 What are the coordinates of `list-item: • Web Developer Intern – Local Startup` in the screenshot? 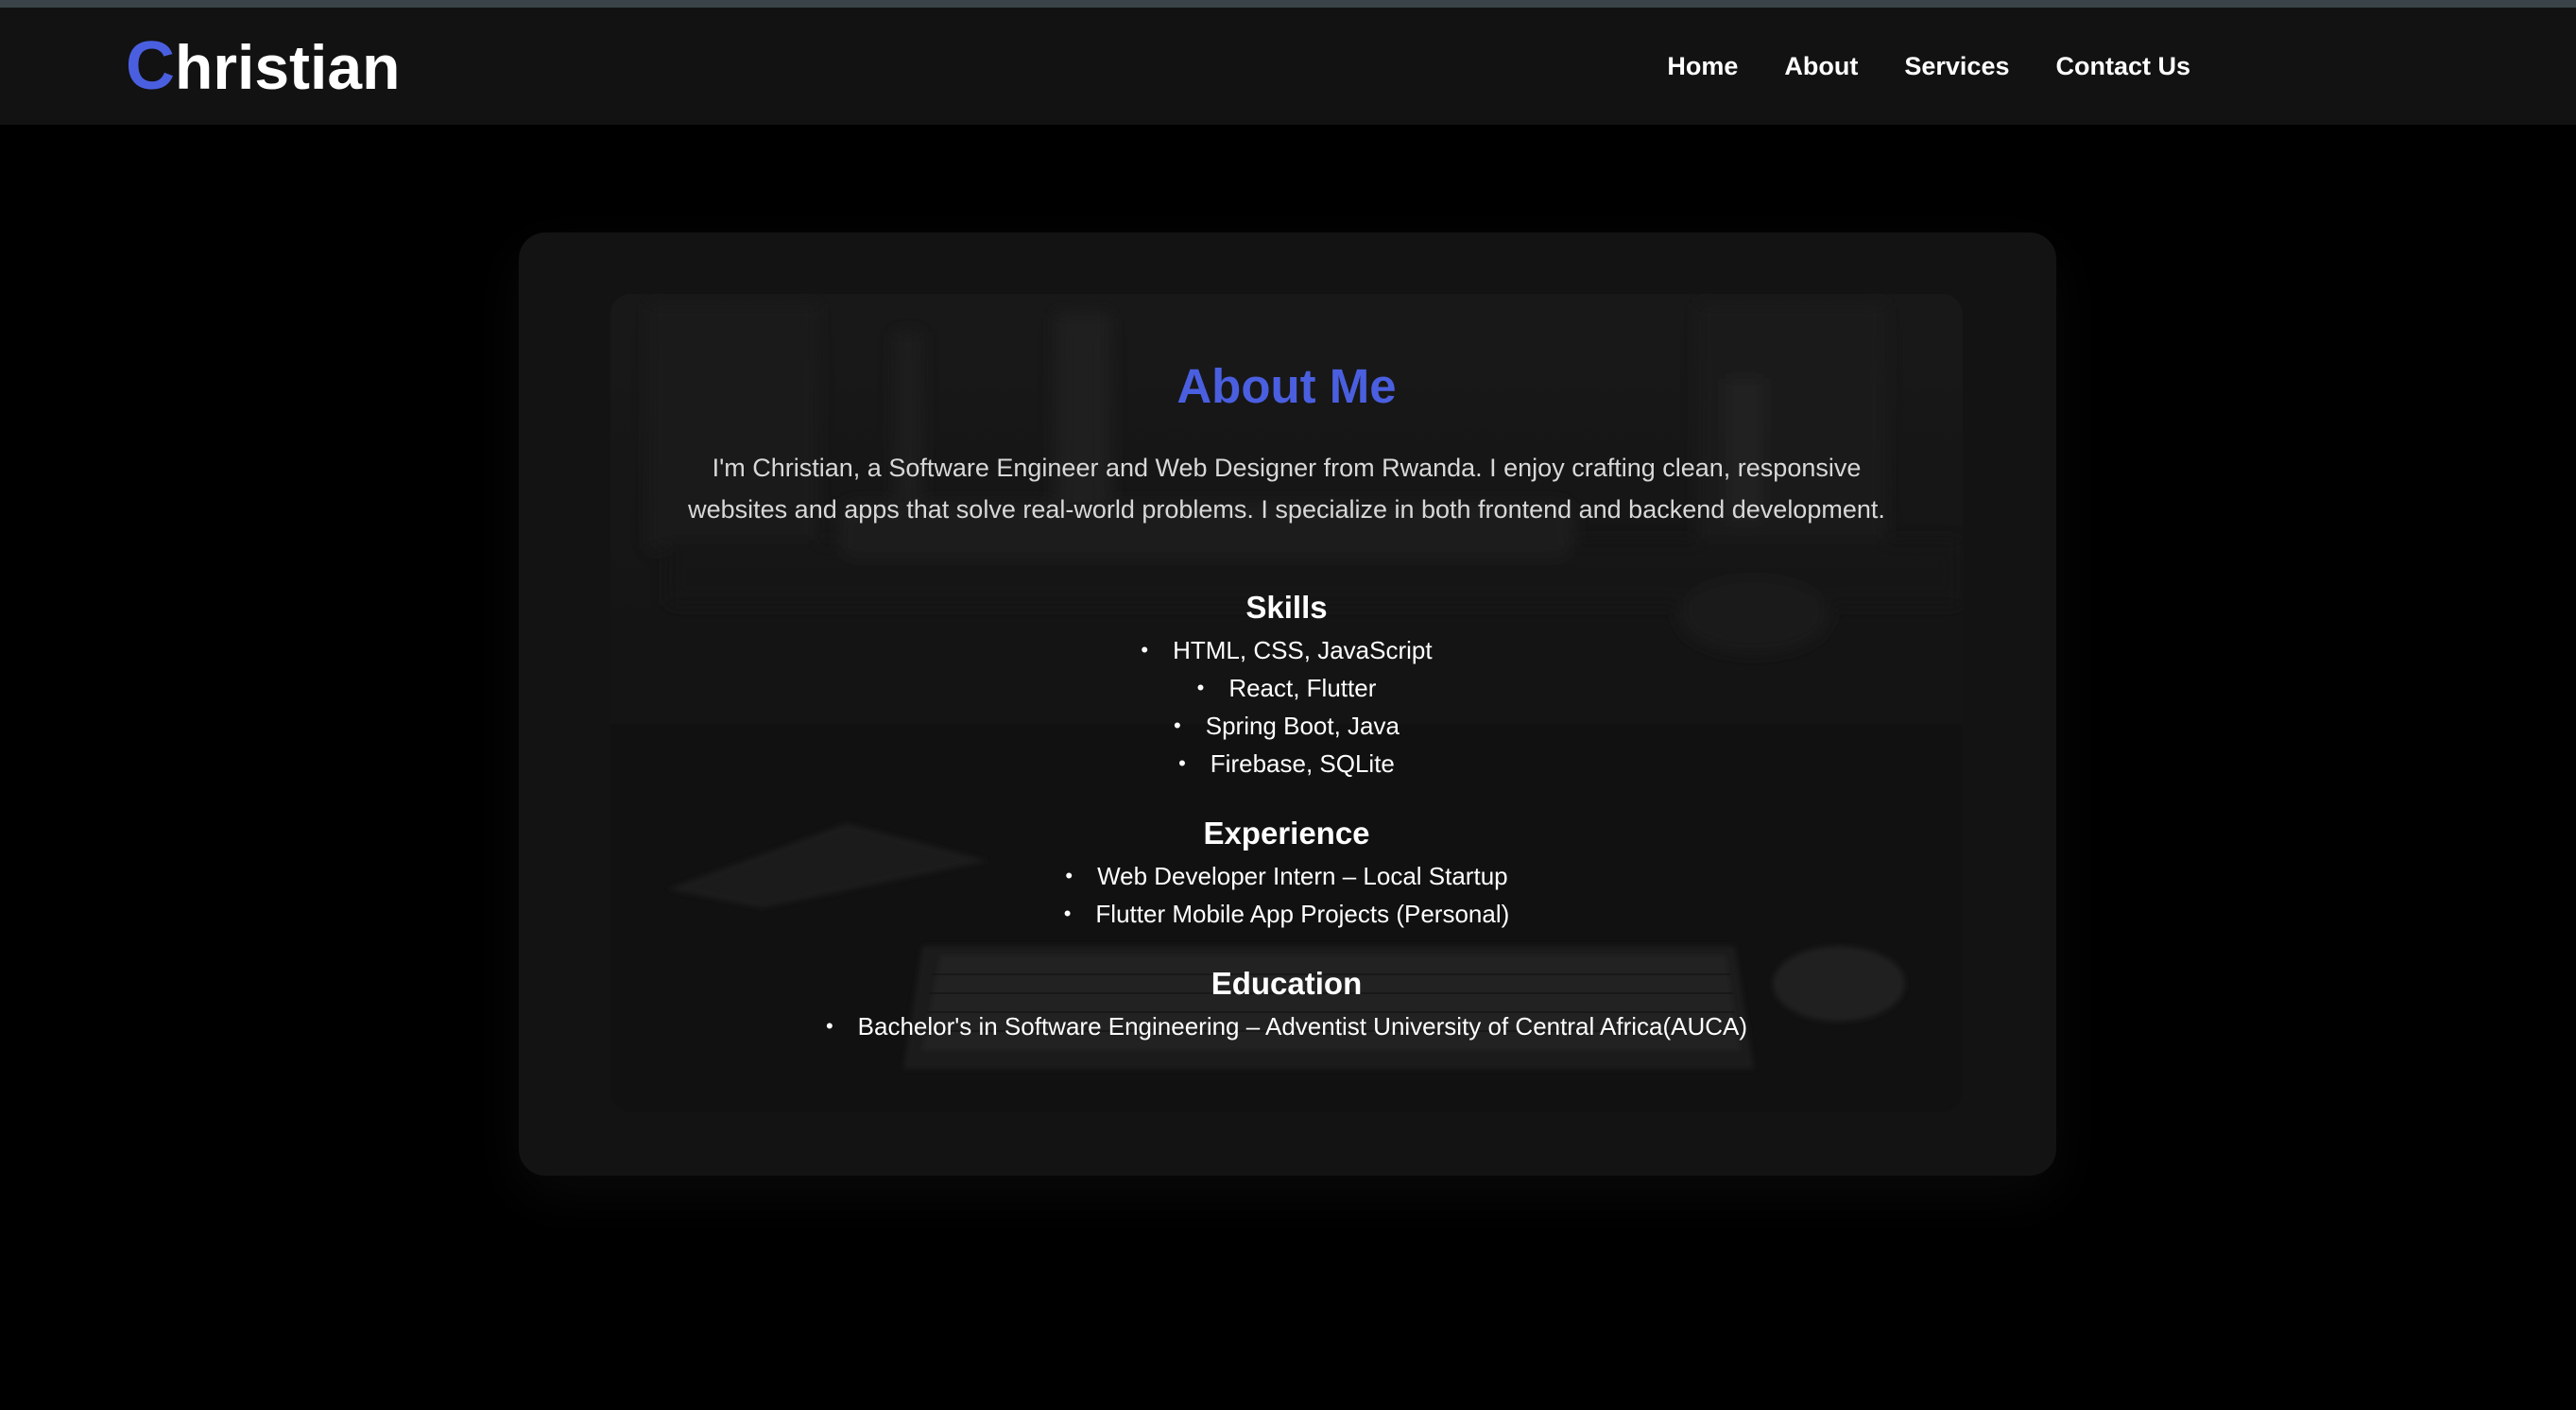 It's located at (1286, 876).